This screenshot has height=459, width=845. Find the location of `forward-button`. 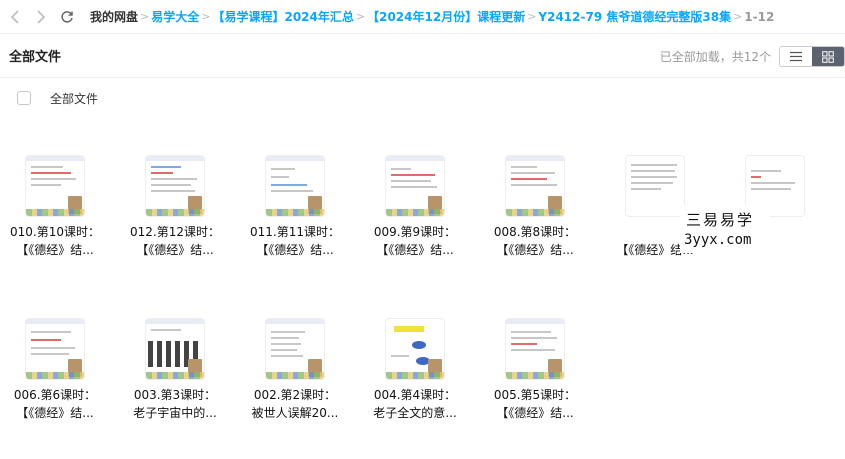

forward-button is located at coordinates (41, 17).